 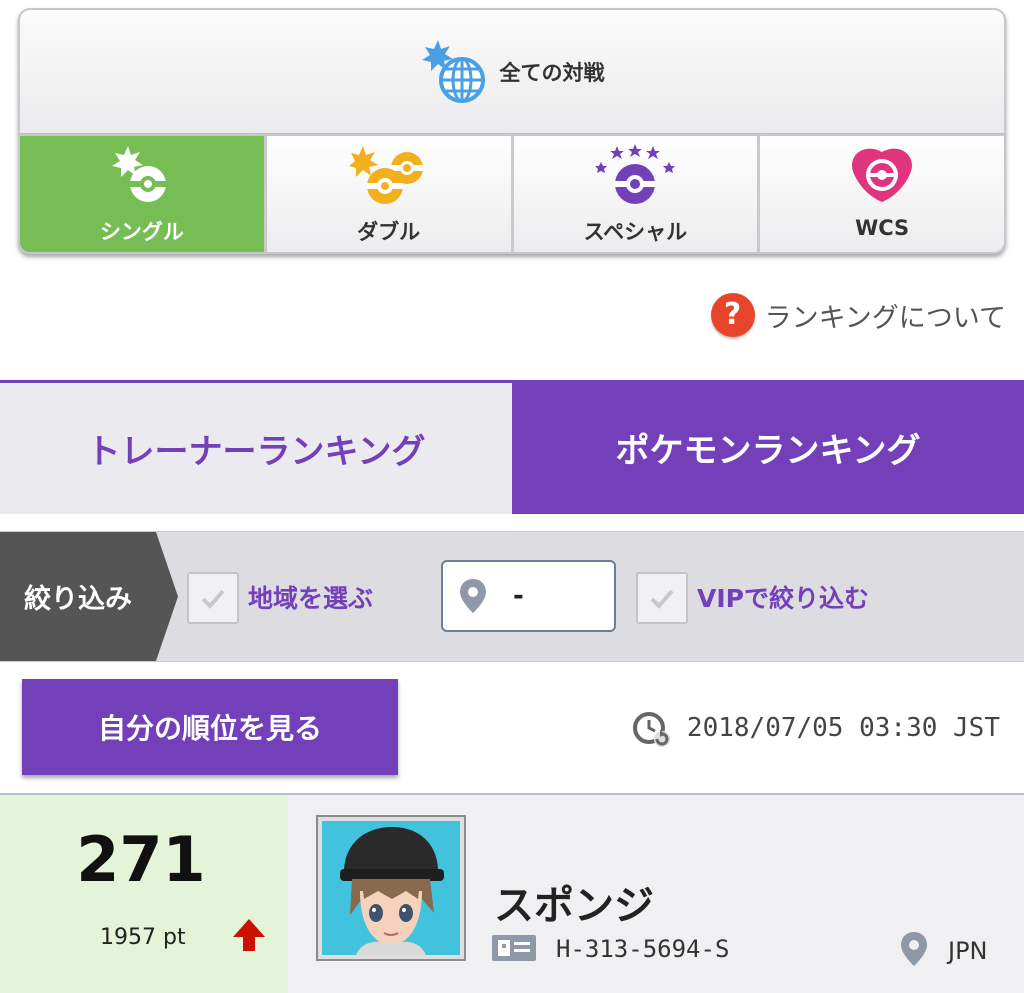 What do you see at coordinates (574, 906) in the screenshot?
I see `trainer-name: スポンジ` at bounding box center [574, 906].